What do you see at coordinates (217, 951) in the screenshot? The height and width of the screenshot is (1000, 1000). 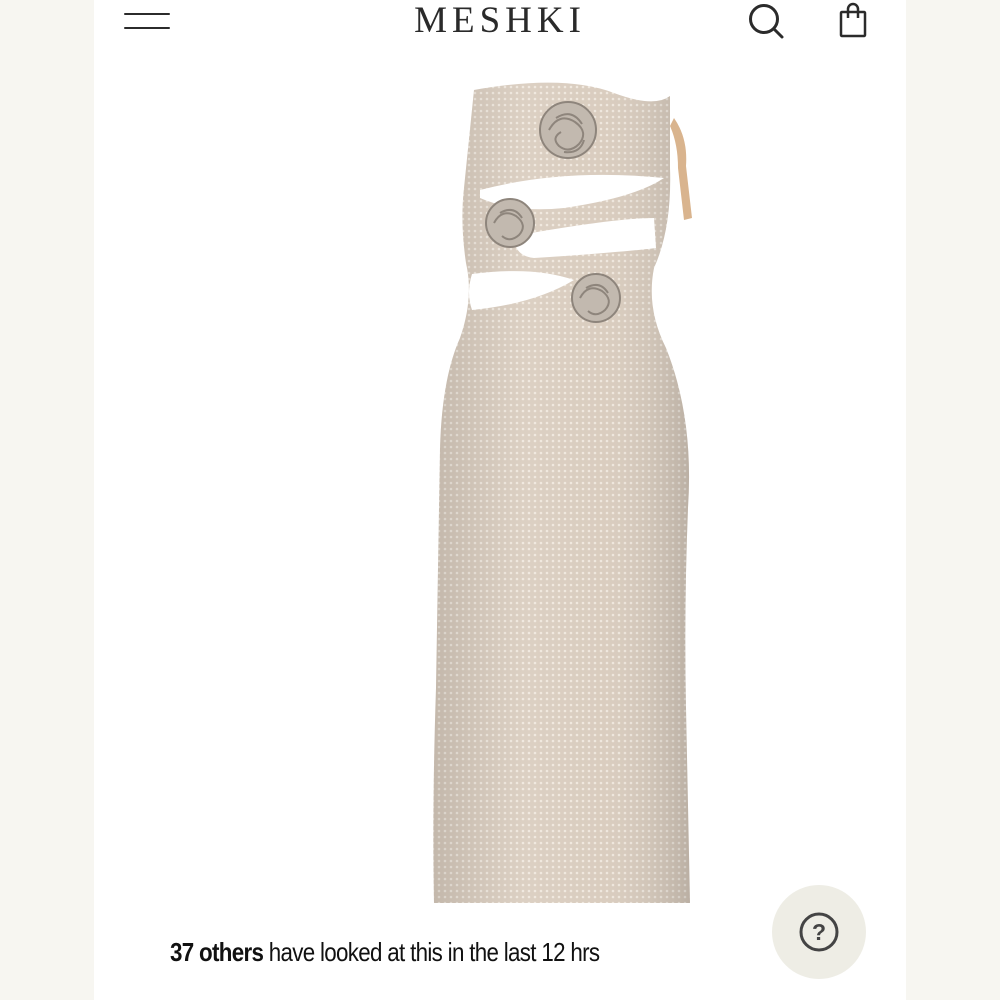 I see `recent-views-count: 37 others` at bounding box center [217, 951].